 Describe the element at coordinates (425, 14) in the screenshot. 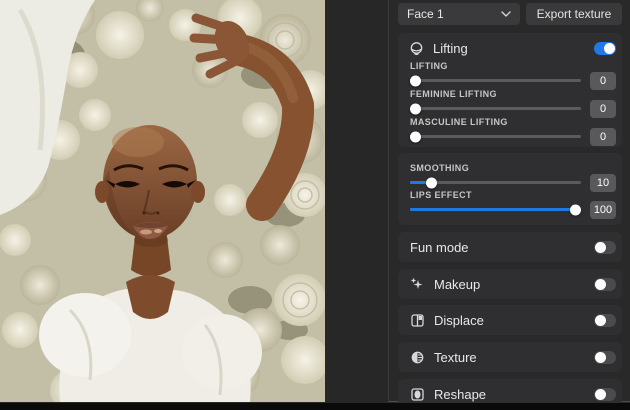

I see `face-select-value: Face 1` at that location.